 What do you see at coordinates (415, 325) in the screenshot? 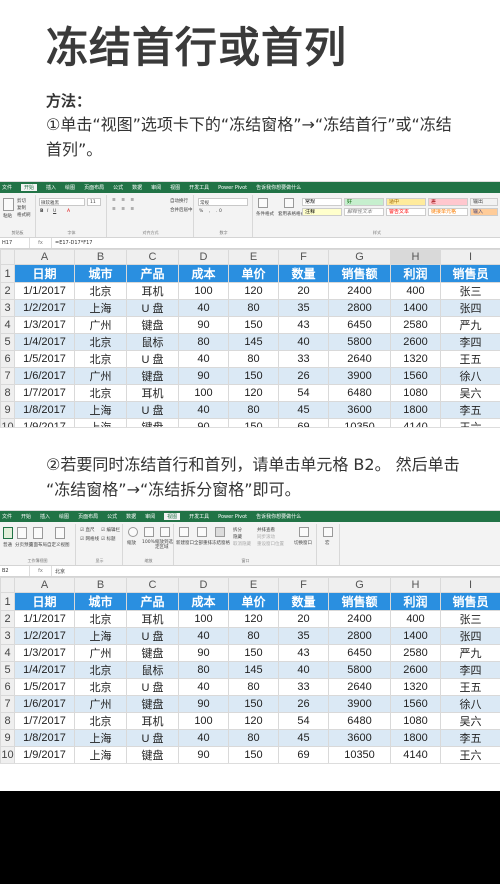
I see `table-cell: 2580` at bounding box center [415, 325].